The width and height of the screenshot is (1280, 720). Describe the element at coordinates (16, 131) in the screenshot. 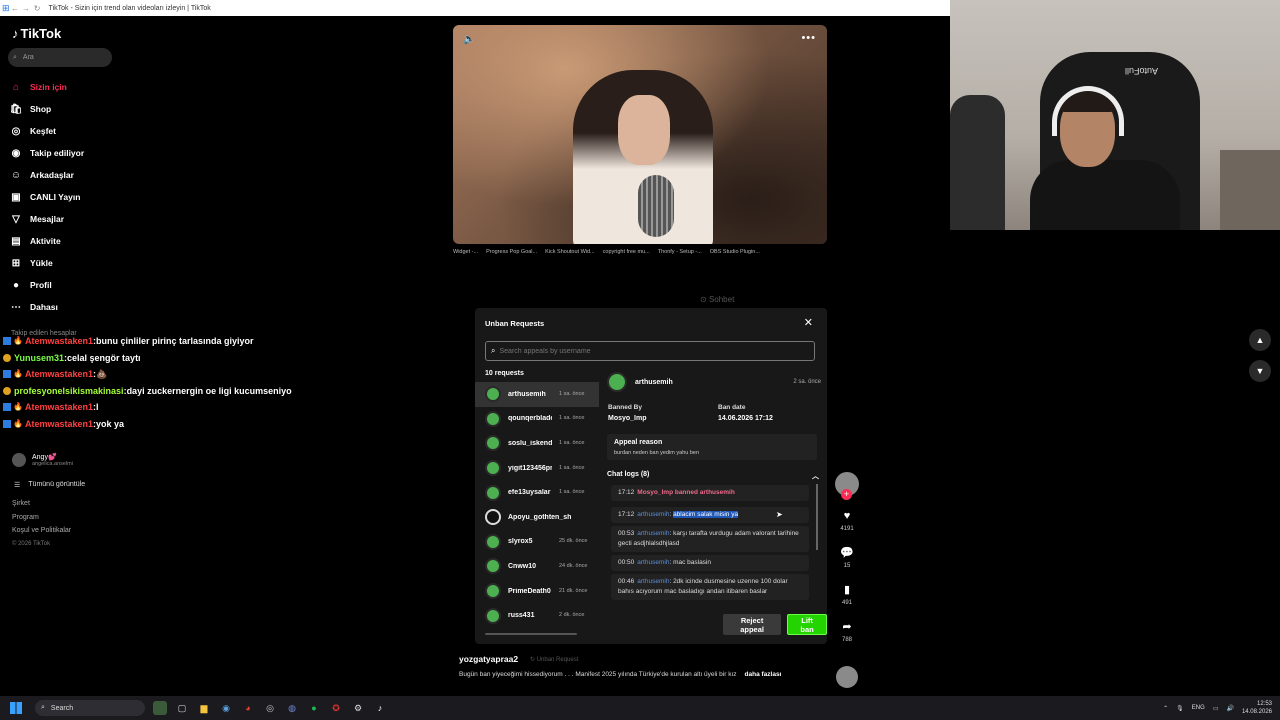

I see `compass-icon: ◎` at that location.